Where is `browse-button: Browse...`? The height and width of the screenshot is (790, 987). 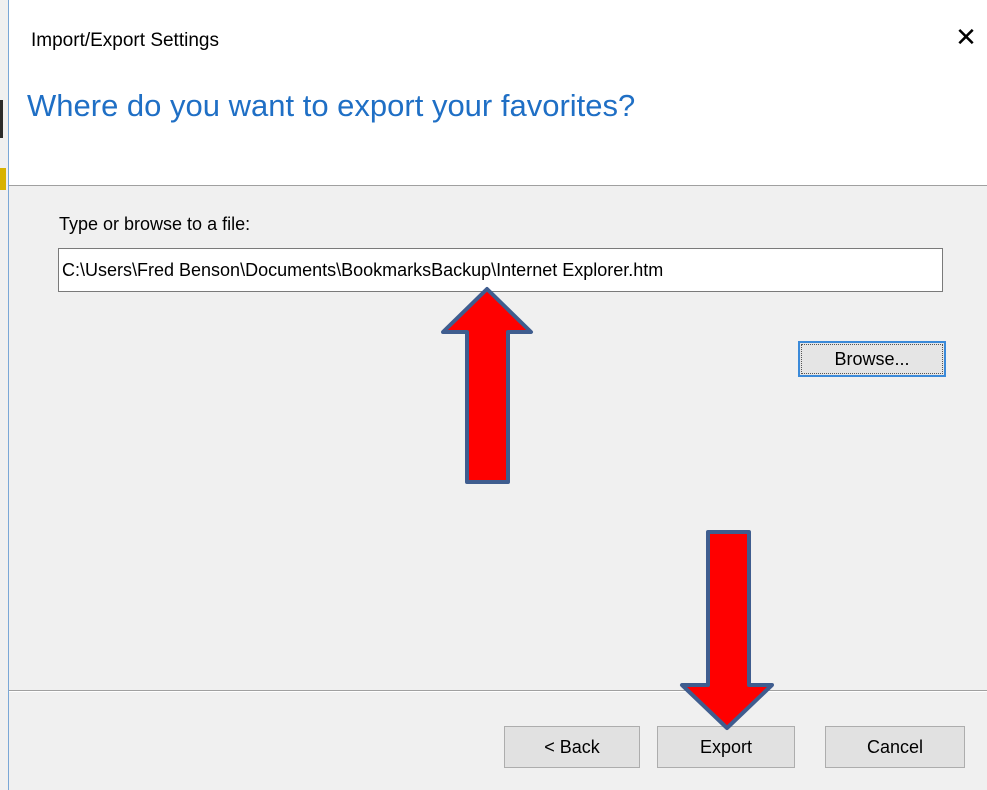 browse-button: Browse... is located at coordinates (872, 359).